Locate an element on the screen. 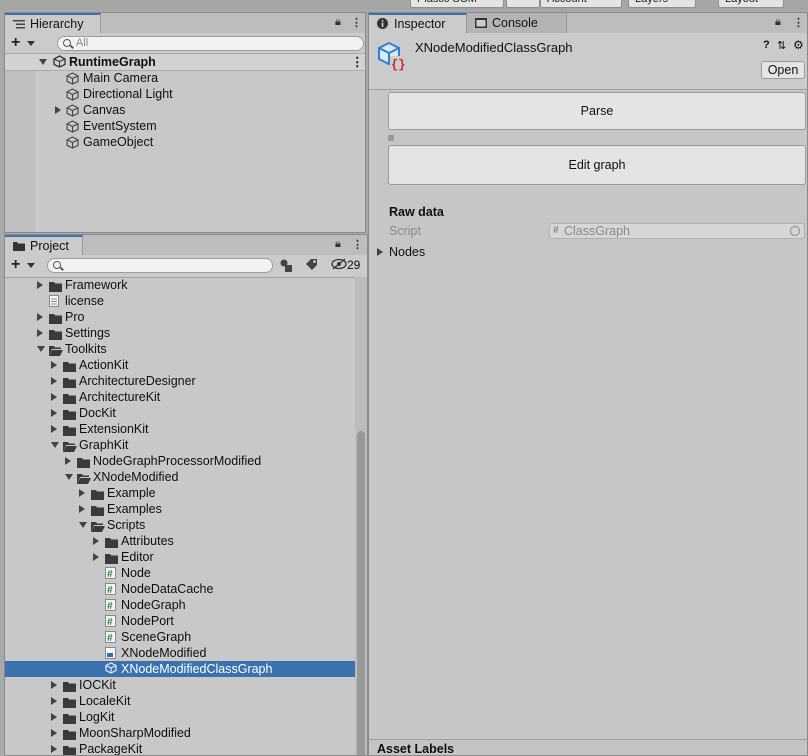  project-item: MoonSharpModified is located at coordinates (180, 733).